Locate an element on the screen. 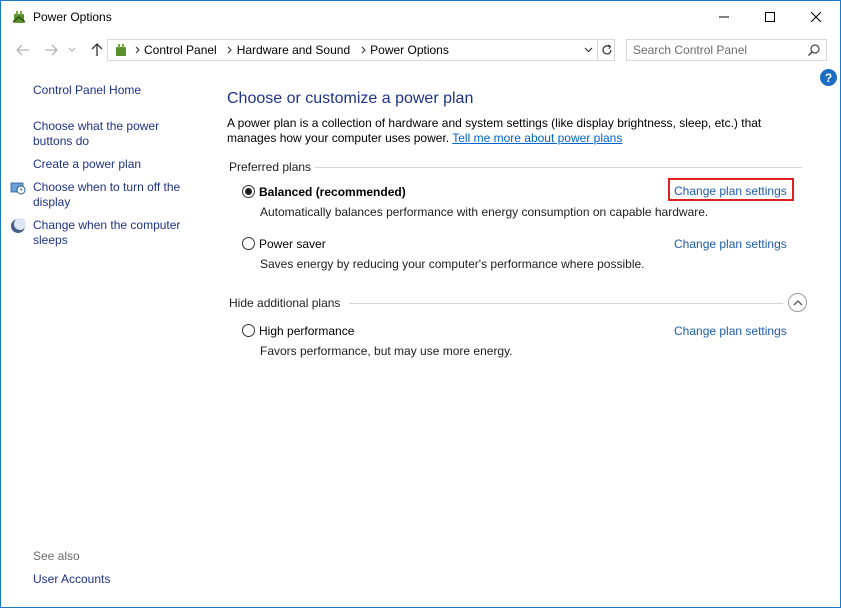 The height and width of the screenshot is (608, 841). refresh-icon is located at coordinates (606, 49).